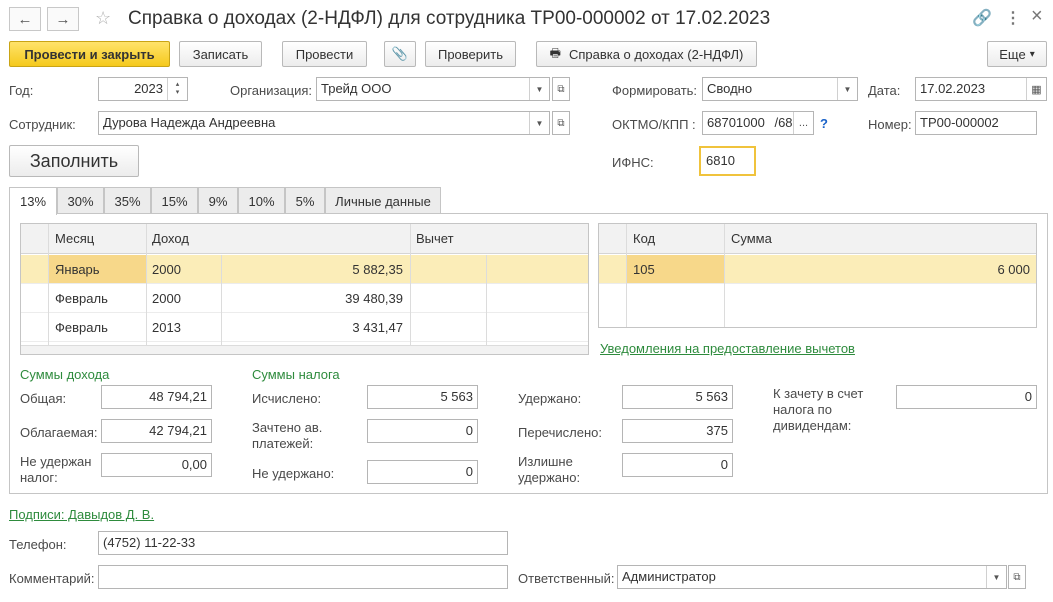 The width and height of the screenshot is (1053, 602). I want to click on back-button: ←, so click(25, 19).